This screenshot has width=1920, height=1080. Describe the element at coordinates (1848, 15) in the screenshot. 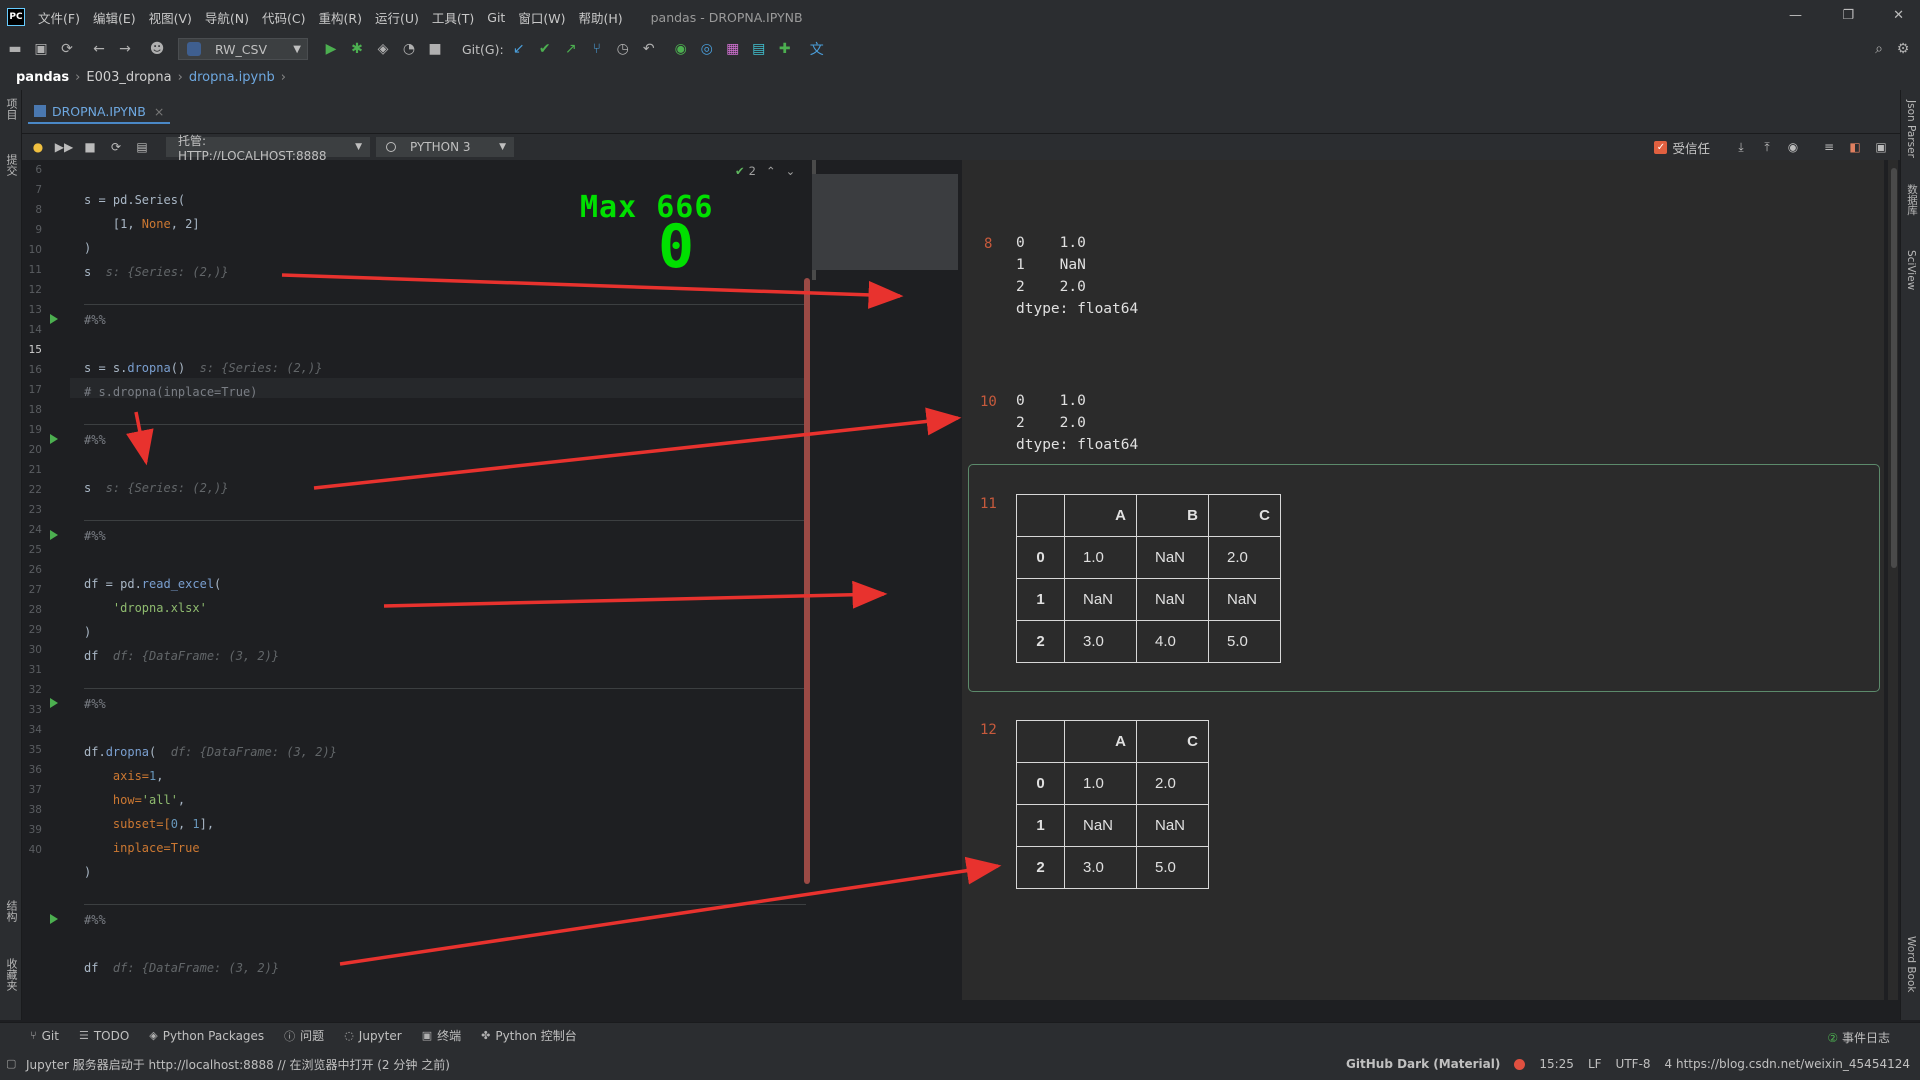

I see `restore-icon: ❐` at that location.